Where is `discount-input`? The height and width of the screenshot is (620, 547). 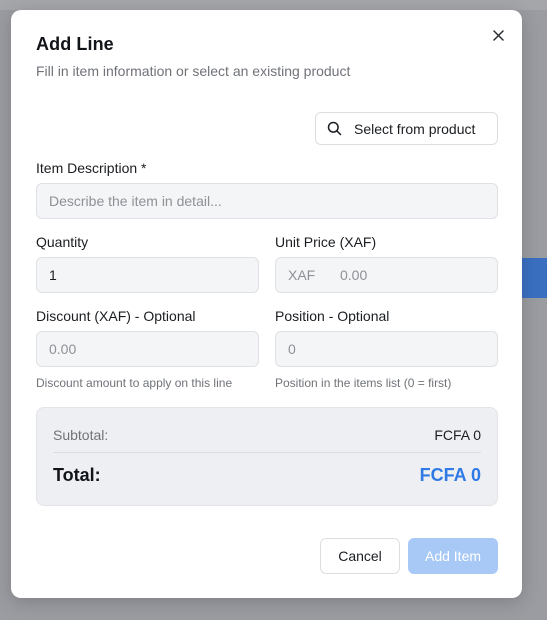
discount-input is located at coordinates (147, 349).